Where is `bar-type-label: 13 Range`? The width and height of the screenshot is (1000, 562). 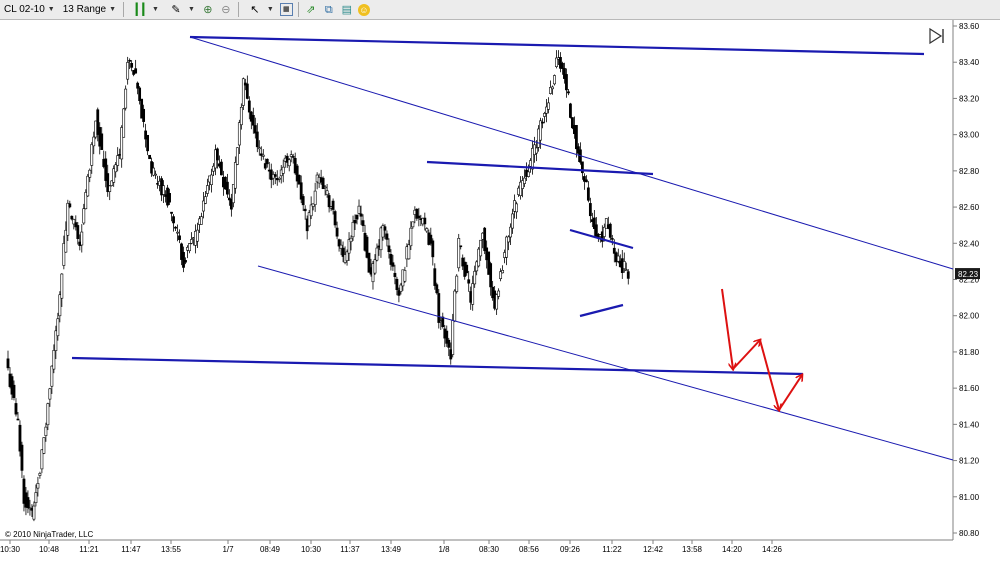 bar-type-label: 13 Range is located at coordinates (84, 9).